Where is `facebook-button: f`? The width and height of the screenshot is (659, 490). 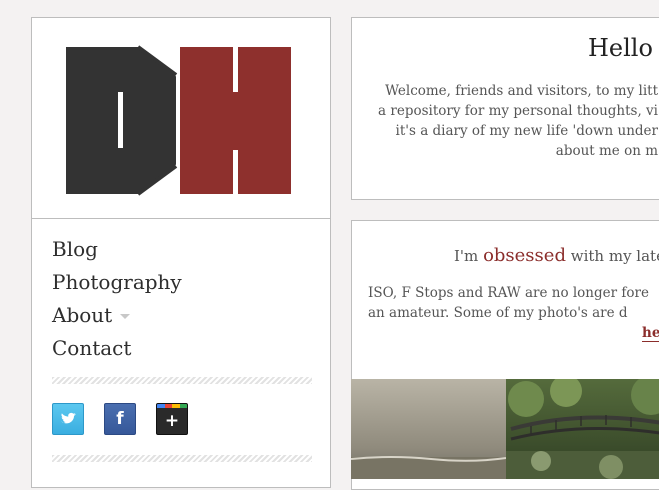 facebook-button: f is located at coordinates (120, 419).